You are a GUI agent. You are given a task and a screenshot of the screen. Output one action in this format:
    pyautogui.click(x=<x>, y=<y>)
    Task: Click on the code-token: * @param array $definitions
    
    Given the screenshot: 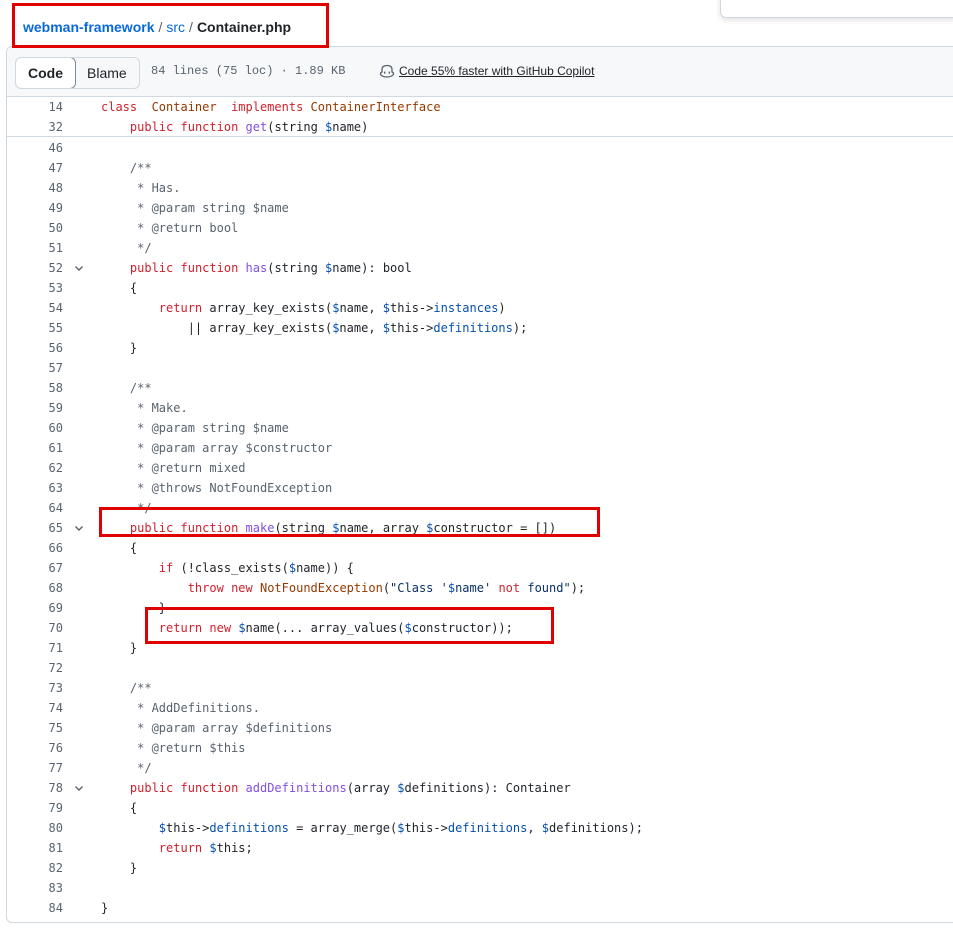 What is the action you would take?
    pyautogui.click(x=217, y=728)
    